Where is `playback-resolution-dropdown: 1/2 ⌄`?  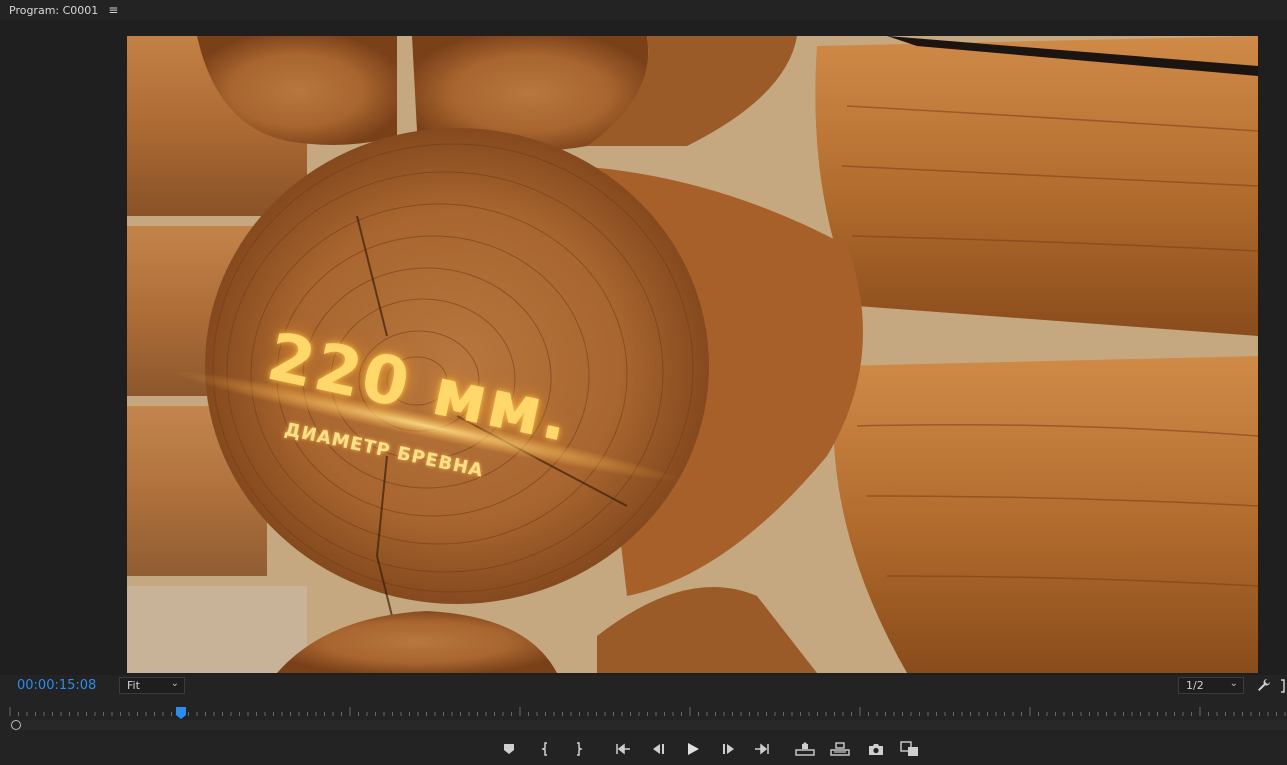 playback-resolution-dropdown: 1/2 ⌄ is located at coordinates (1211, 685).